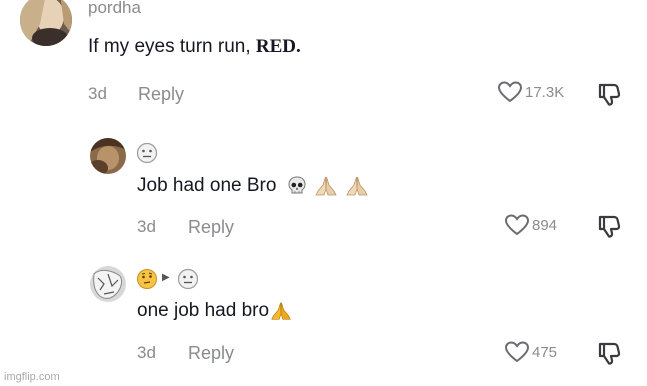  What do you see at coordinates (172, 46) in the screenshot?
I see `comment-text-main: If my eyes turn run,` at bounding box center [172, 46].